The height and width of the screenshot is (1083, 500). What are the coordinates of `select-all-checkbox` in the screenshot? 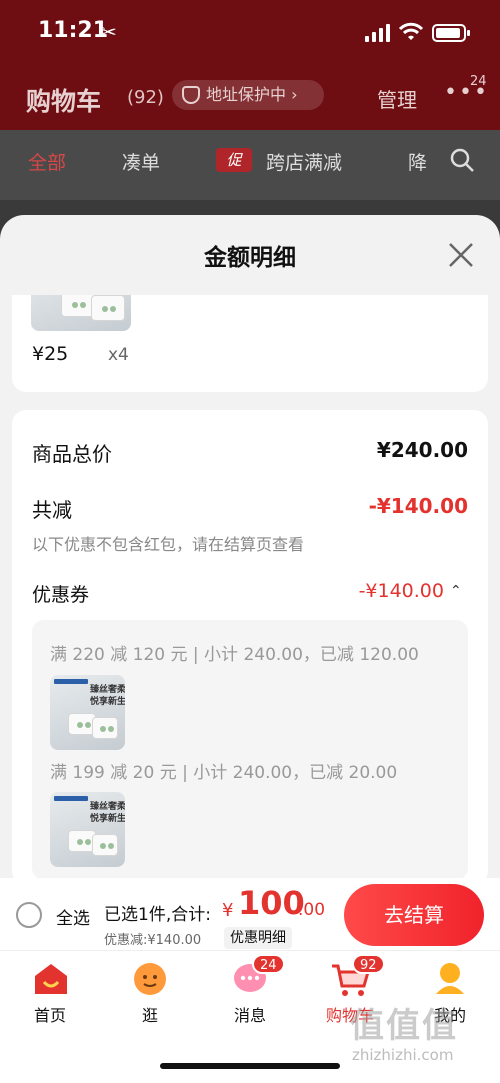 It's located at (29, 915).